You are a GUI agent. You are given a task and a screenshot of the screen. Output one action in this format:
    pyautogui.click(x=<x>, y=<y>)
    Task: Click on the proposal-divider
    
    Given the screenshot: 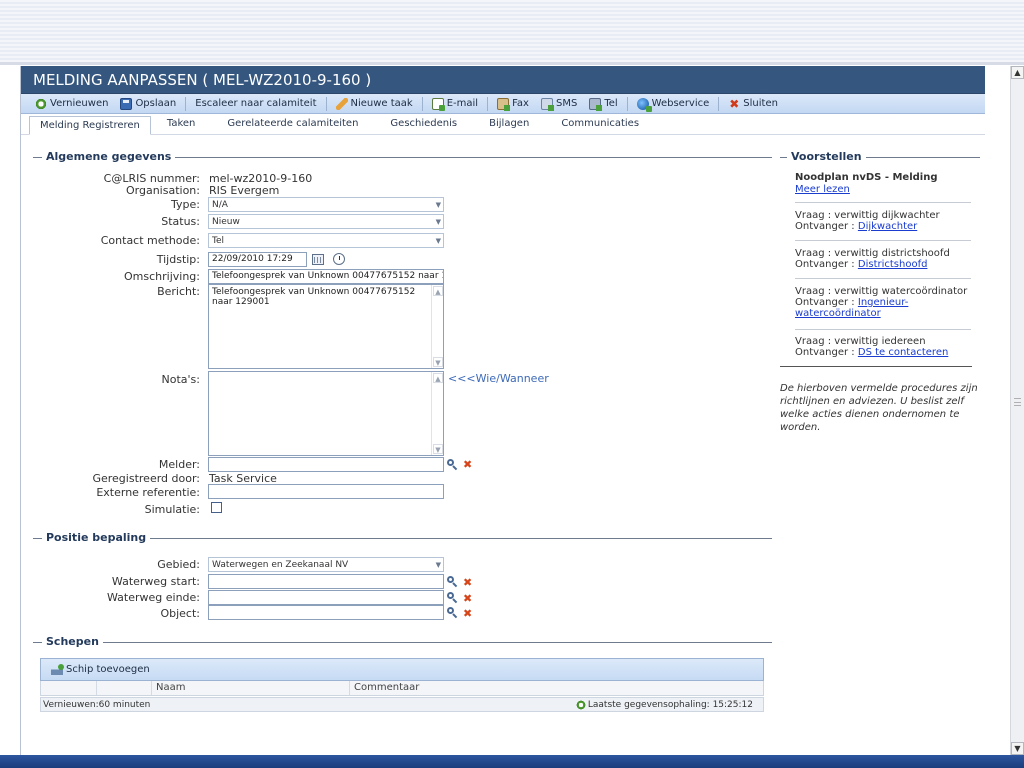 What is the action you would take?
    pyautogui.click(x=883, y=278)
    